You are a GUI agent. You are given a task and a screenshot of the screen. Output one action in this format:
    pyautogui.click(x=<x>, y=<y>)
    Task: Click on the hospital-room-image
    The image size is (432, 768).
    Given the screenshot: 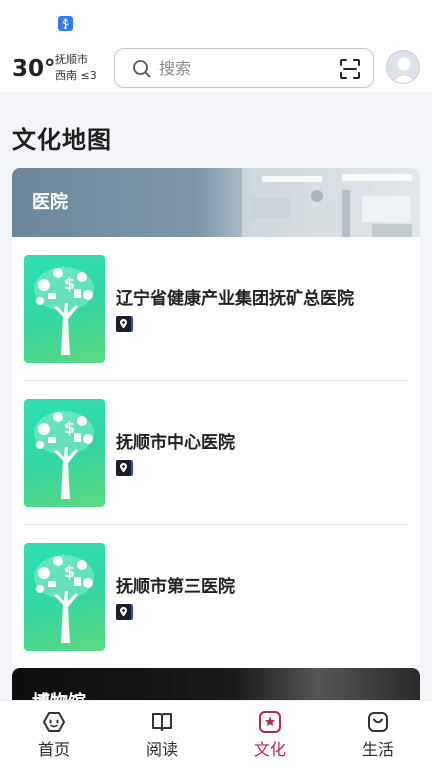 What is the action you would take?
    pyautogui.click(x=331, y=202)
    